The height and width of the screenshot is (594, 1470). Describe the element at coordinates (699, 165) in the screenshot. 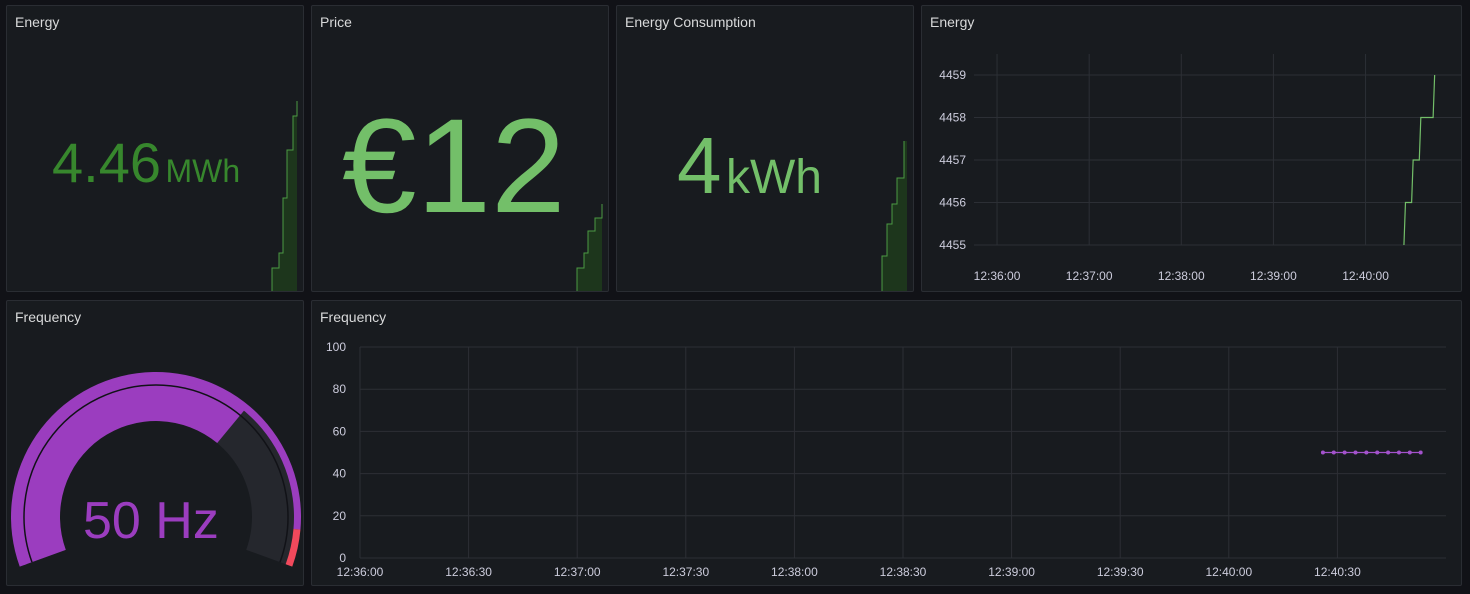

I see `consumption-value: 4` at that location.